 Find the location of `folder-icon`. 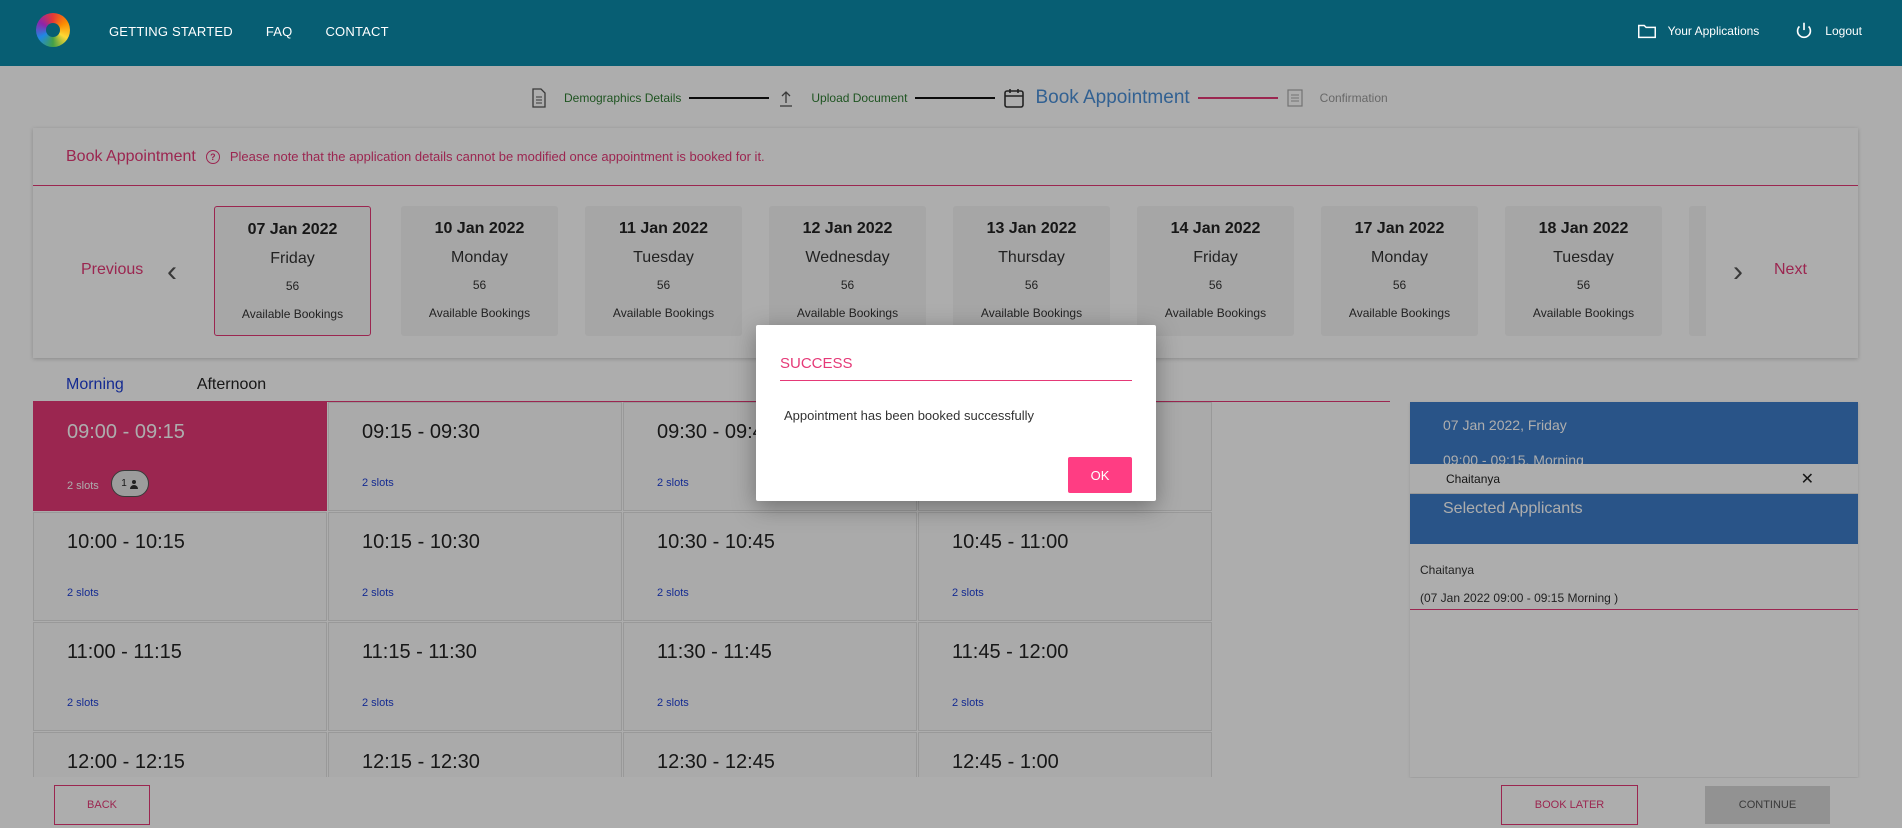

folder-icon is located at coordinates (1646, 31).